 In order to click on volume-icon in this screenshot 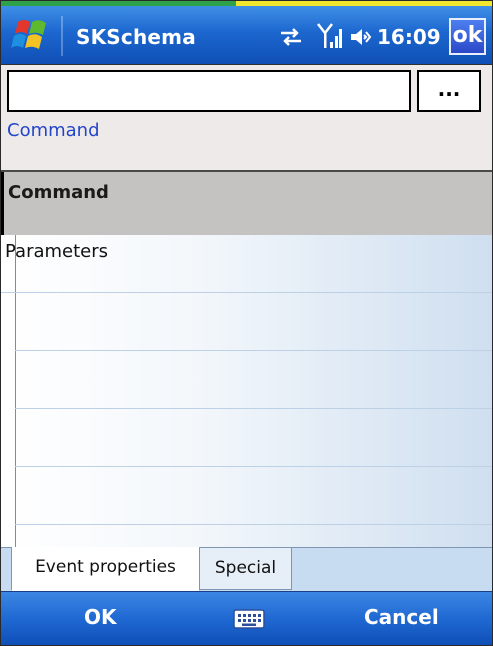, I will do `click(361, 37)`.